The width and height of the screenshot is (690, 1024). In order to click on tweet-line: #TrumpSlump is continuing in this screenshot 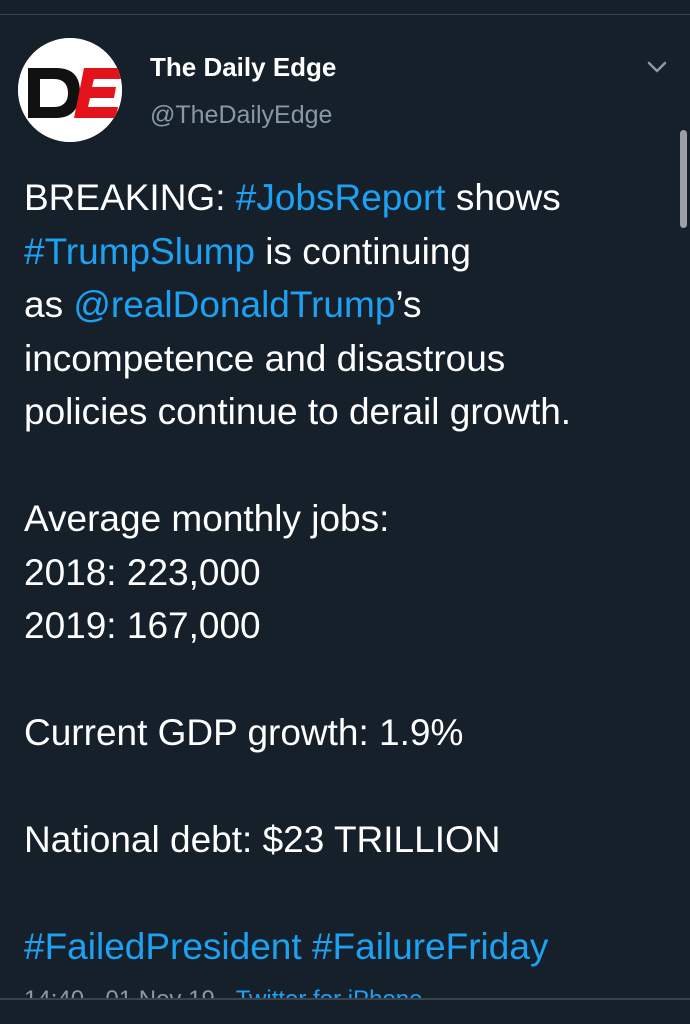, I will do `click(349, 252)`.